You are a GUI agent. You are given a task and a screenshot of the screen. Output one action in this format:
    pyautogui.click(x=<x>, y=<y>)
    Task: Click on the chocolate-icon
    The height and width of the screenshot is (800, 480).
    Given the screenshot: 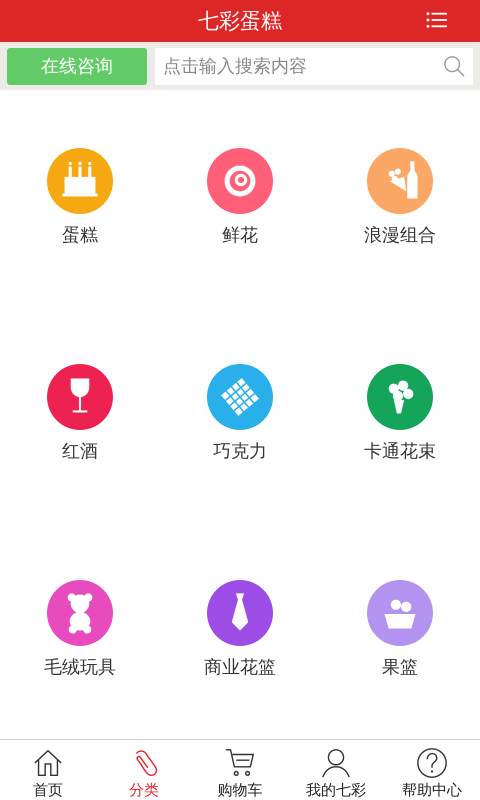 What is the action you would take?
    pyautogui.click(x=240, y=397)
    